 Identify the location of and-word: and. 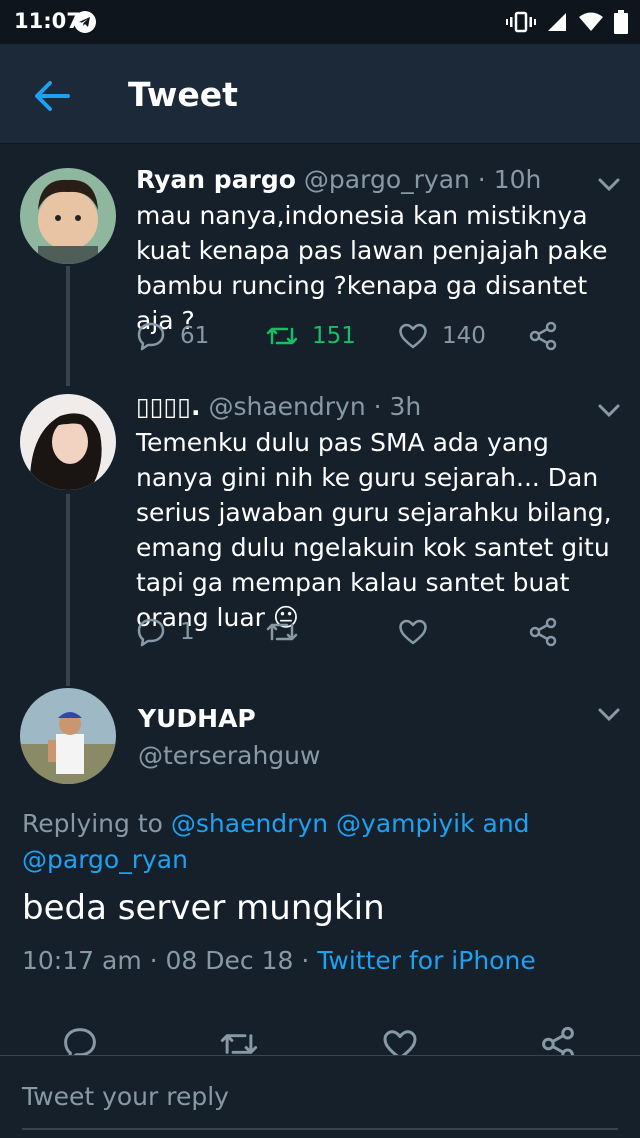
(502, 823).